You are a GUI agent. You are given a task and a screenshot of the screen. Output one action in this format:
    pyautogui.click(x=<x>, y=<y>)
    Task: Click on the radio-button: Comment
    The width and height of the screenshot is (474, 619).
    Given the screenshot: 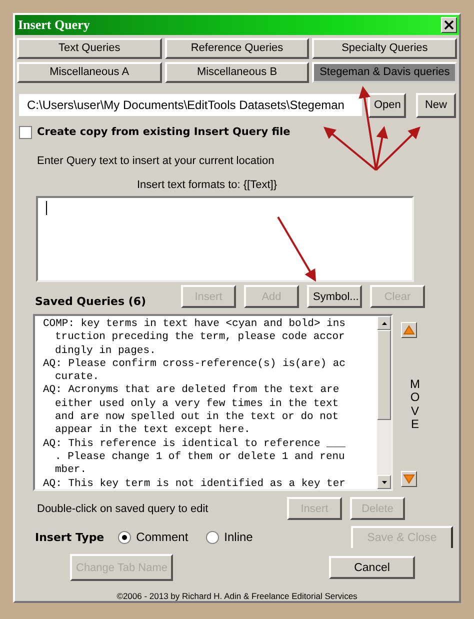 What is the action you would take?
    pyautogui.click(x=153, y=537)
    